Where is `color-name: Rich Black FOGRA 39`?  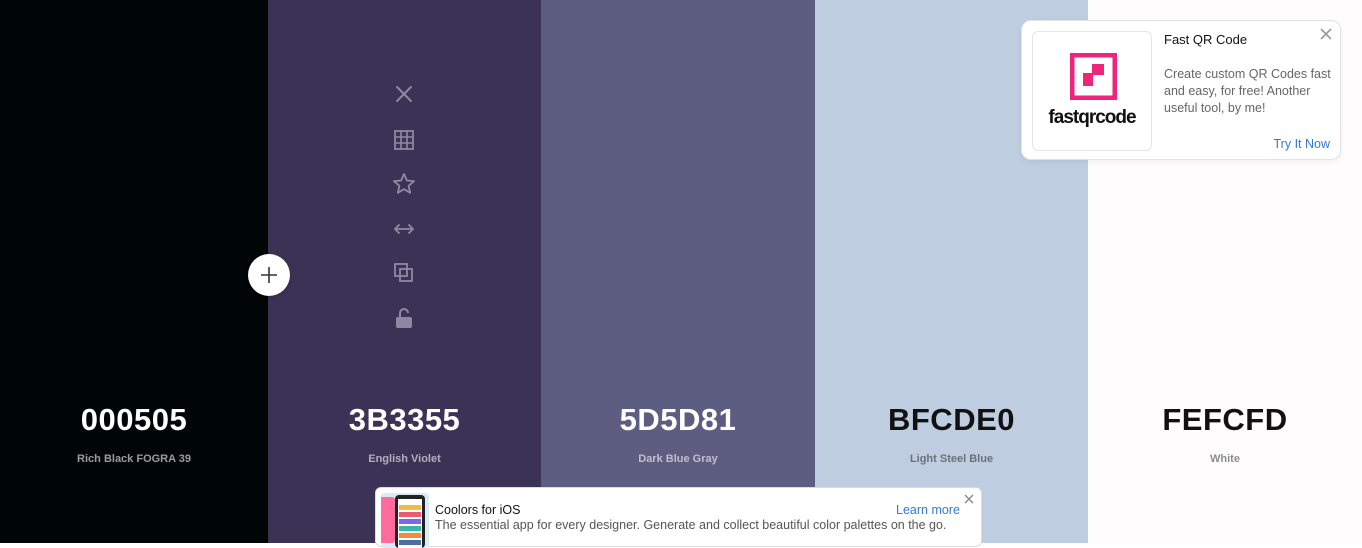 color-name: Rich Black FOGRA 39 is located at coordinates (134, 459).